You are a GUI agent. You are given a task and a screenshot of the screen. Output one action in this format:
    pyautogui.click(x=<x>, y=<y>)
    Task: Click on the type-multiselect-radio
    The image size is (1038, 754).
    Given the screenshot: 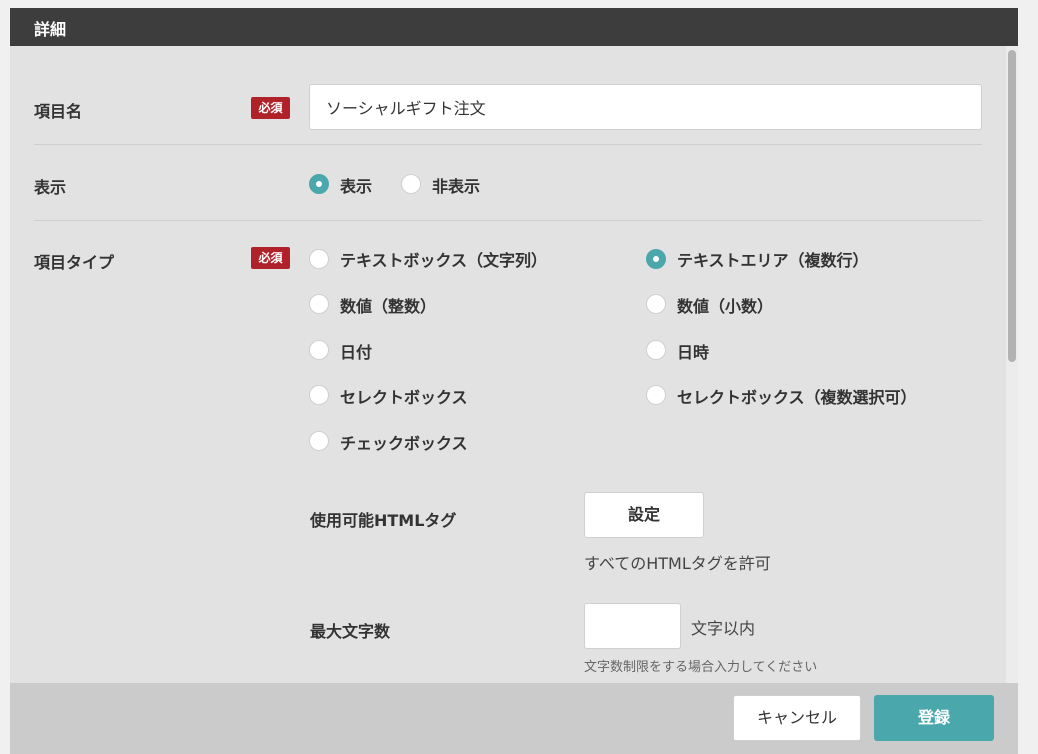 What is the action you would take?
    pyautogui.click(x=656, y=395)
    